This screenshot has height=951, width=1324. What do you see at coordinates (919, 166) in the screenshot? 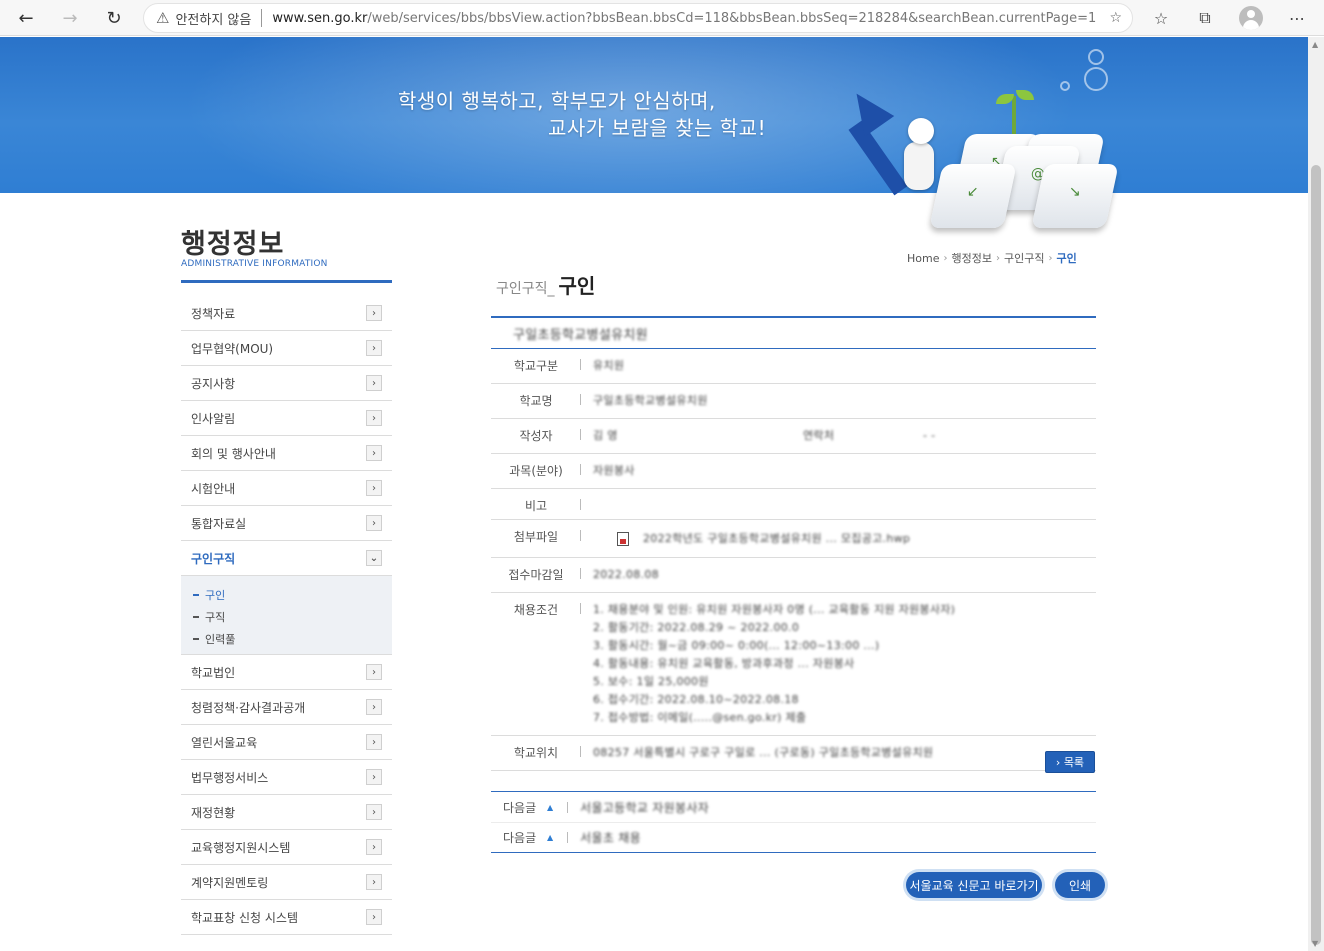
I see `figure-body-illustration` at bounding box center [919, 166].